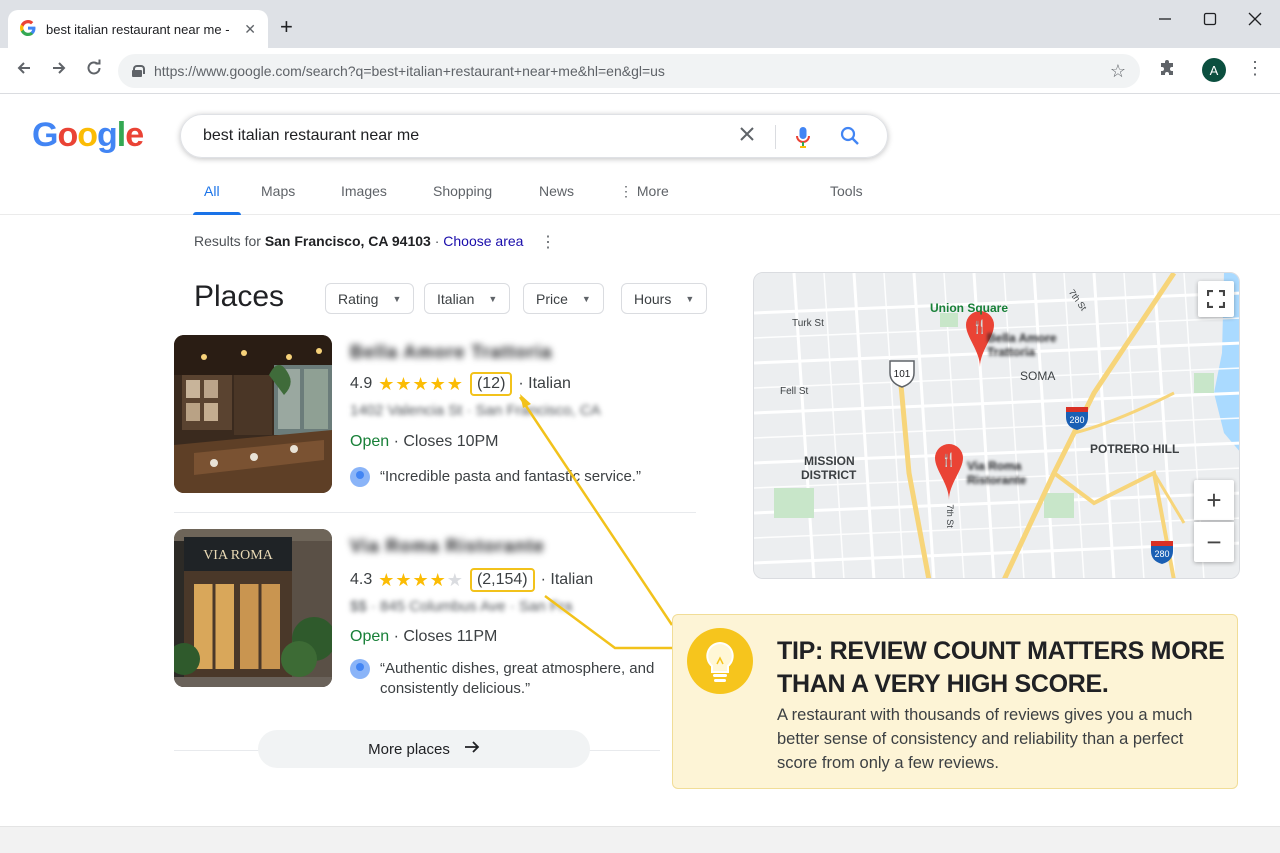 This screenshot has width=1280, height=853. Describe the element at coordinates (720, 661) in the screenshot. I see `lightbulb-icon` at that location.